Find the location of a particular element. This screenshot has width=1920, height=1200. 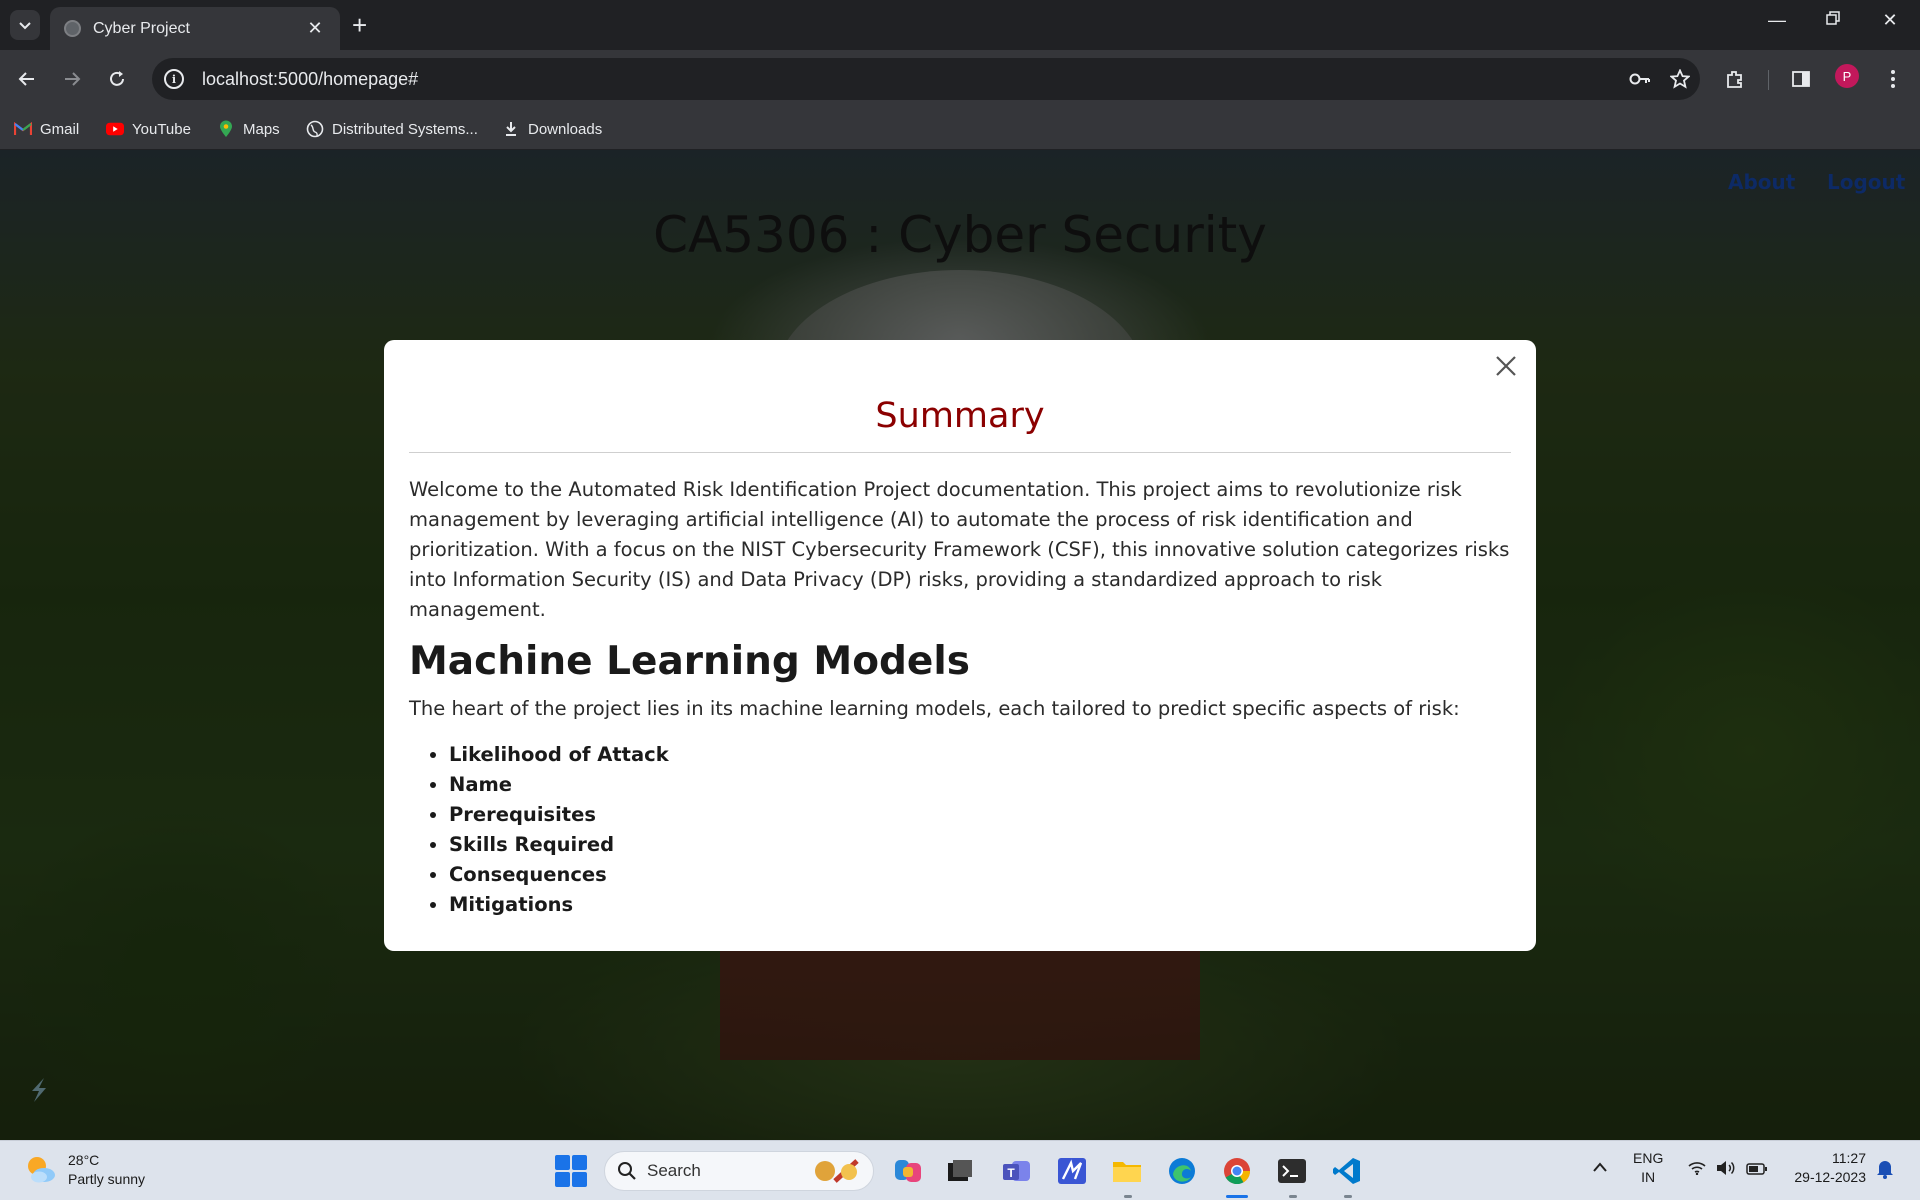

bookmark-label: Downloads is located at coordinates (565, 129).